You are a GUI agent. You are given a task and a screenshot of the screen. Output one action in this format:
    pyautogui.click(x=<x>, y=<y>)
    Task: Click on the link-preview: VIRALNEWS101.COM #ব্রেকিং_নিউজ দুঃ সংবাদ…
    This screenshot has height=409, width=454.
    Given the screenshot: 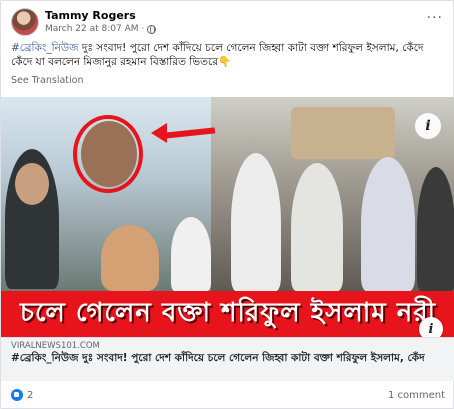 What is the action you would take?
    pyautogui.click(x=227, y=359)
    